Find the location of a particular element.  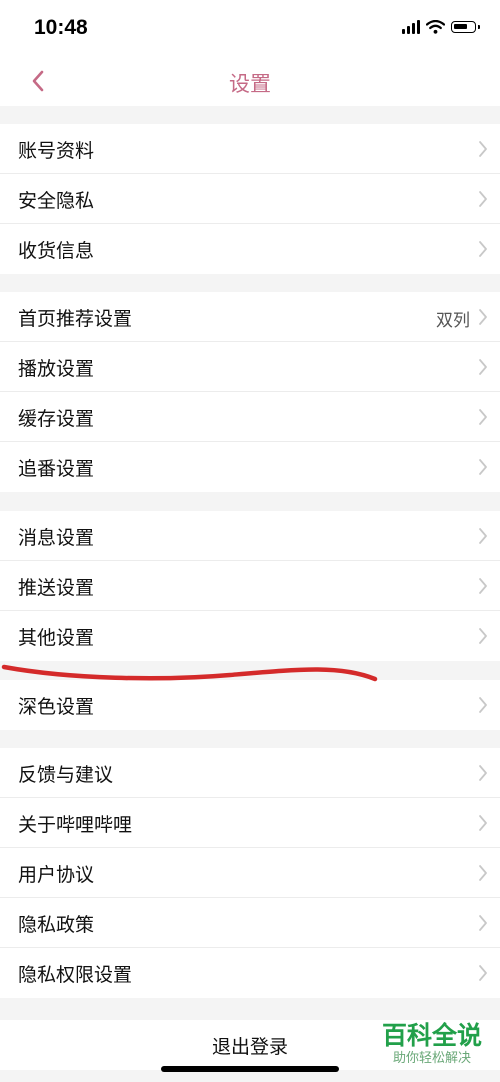

settings-item-account-profile: 账号资料 is located at coordinates (250, 149).